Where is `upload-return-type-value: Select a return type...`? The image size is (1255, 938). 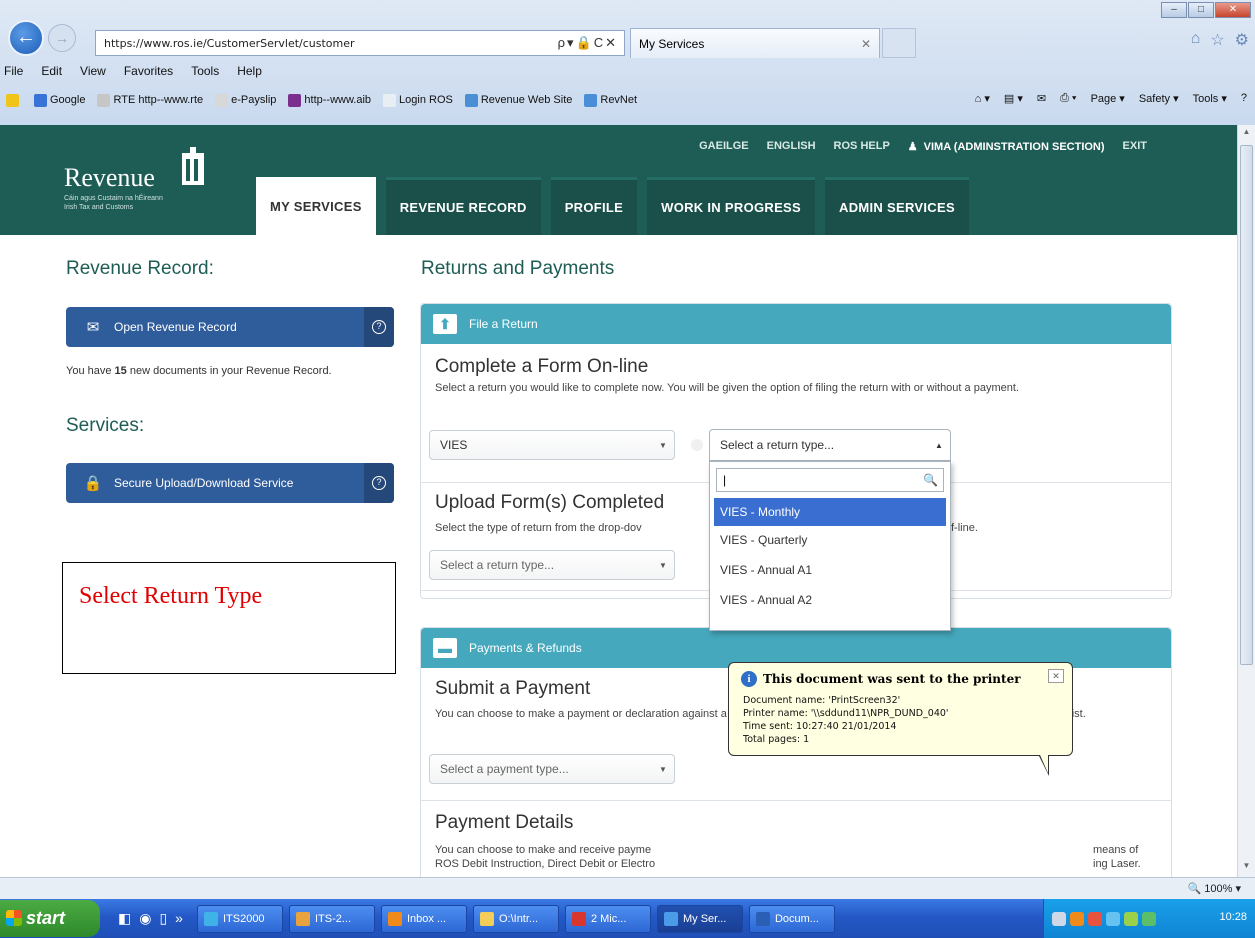 upload-return-type-value: Select a return type... is located at coordinates (497, 565).